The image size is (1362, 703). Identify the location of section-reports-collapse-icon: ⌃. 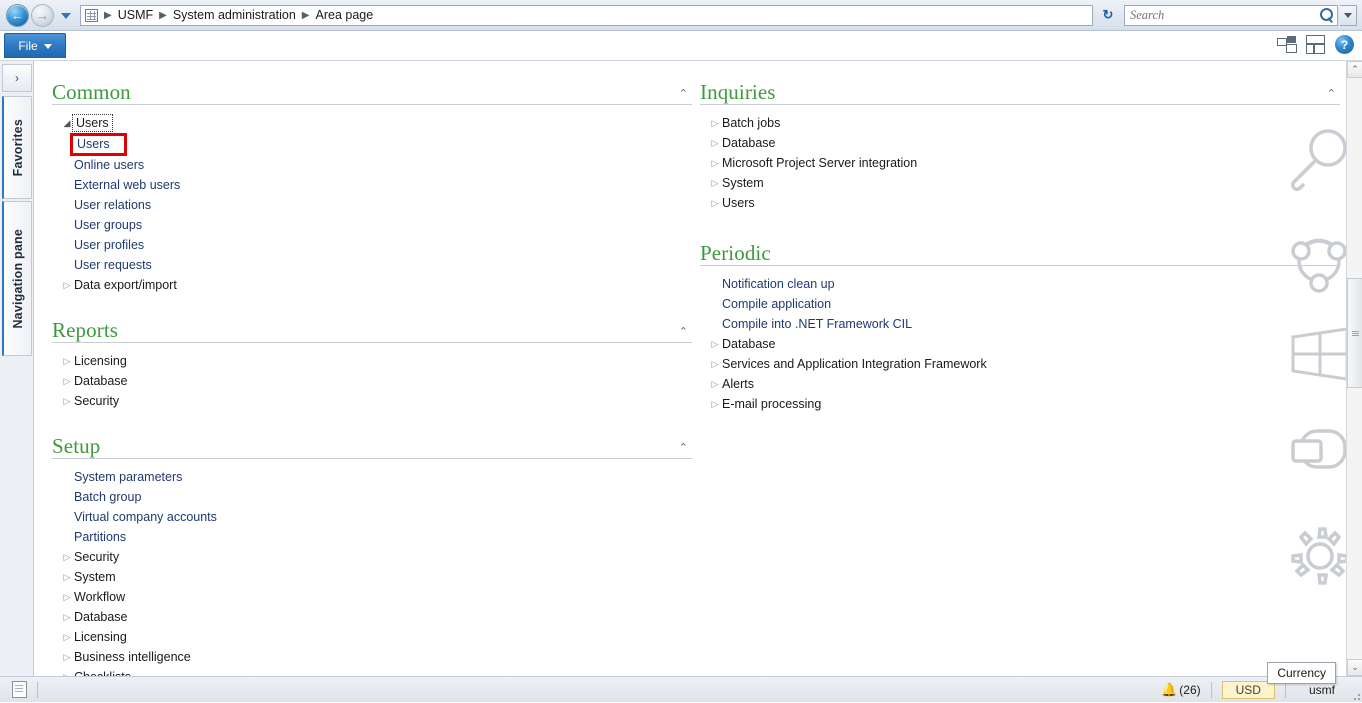
(683, 332).